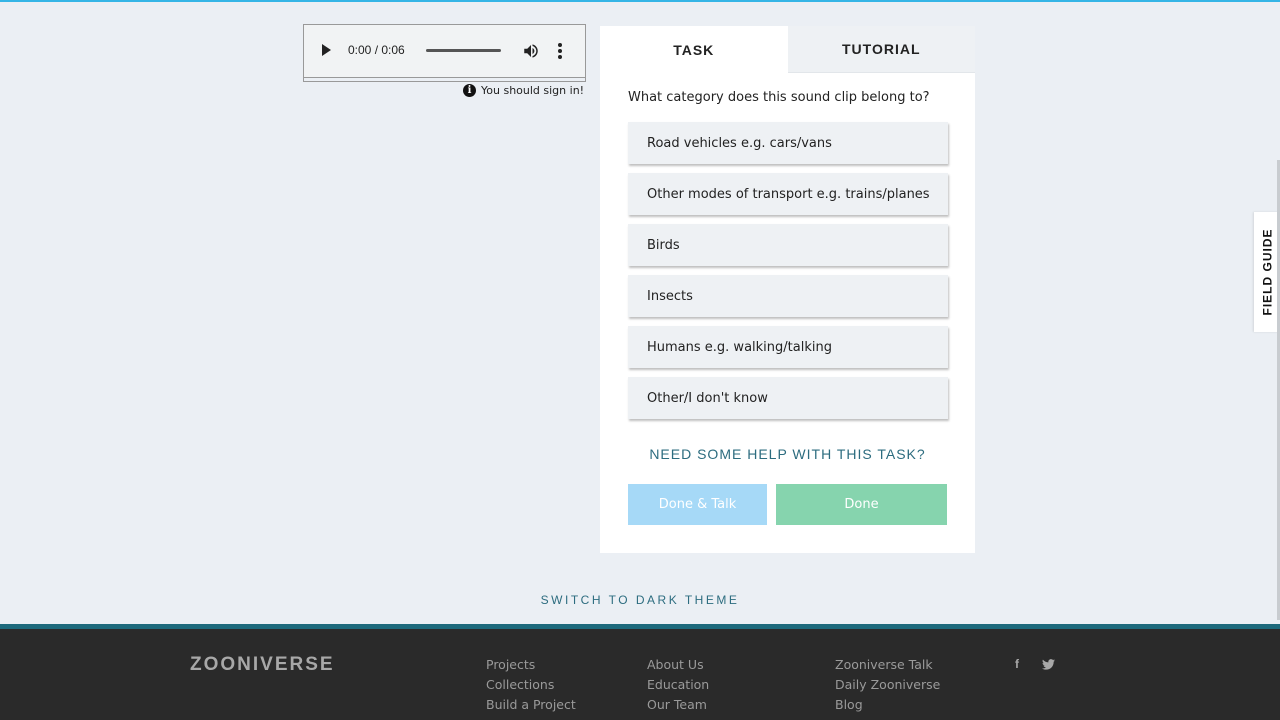 The height and width of the screenshot is (720, 1280). I want to click on footer-link-build-project: Build a Project, so click(531, 705).